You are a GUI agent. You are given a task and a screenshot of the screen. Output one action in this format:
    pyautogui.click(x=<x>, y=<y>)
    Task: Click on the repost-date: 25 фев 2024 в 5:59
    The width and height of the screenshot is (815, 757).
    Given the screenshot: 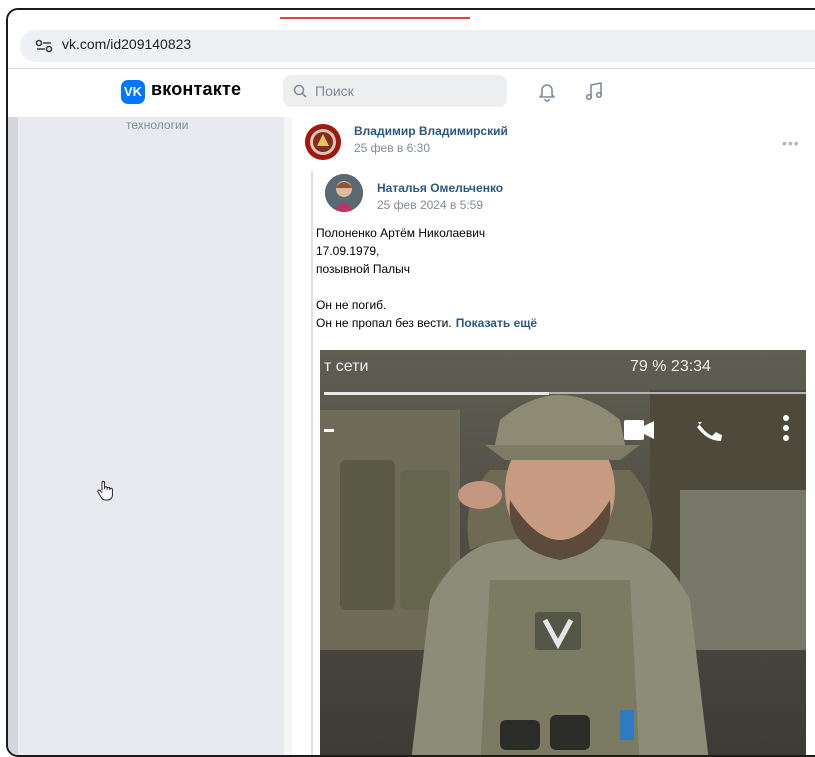 What is the action you would take?
    pyautogui.click(x=430, y=205)
    